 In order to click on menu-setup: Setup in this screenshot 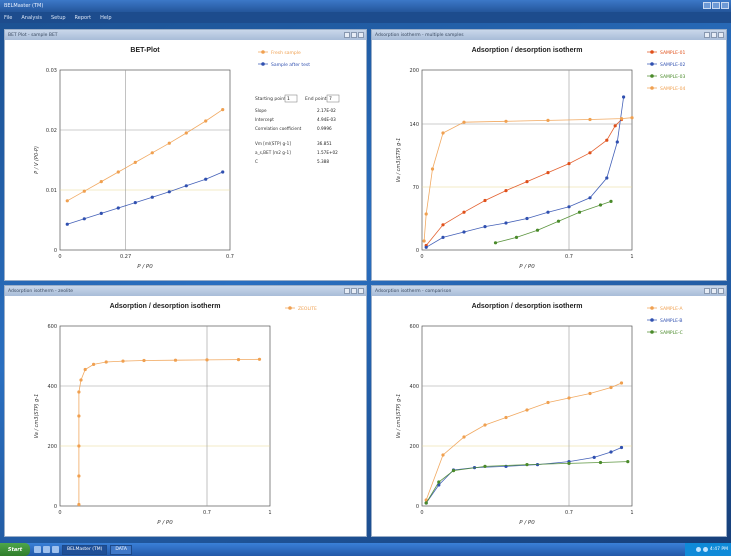, I will do `click(58, 18)`.